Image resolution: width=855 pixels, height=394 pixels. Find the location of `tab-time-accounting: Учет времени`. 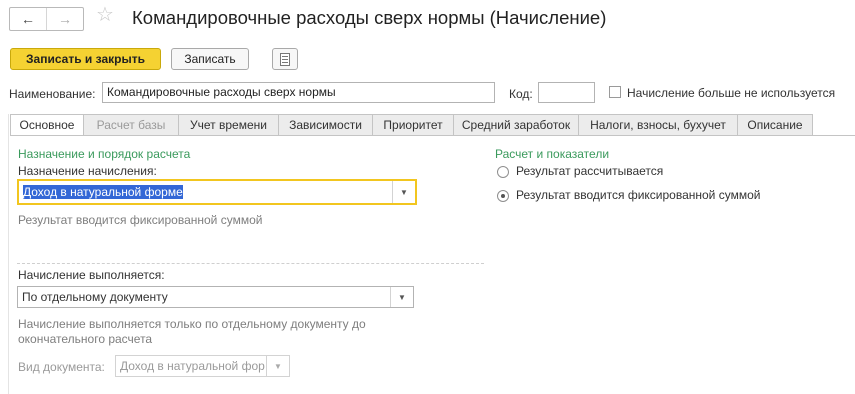

tab-time-accounting: Учет времени is located at coordinates (229, 125).